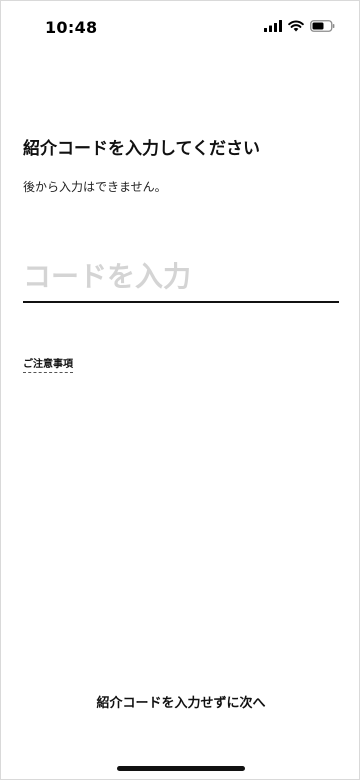 This screenshot has width=360, height=780. I want to click on signal-icon, so click(273, 26).